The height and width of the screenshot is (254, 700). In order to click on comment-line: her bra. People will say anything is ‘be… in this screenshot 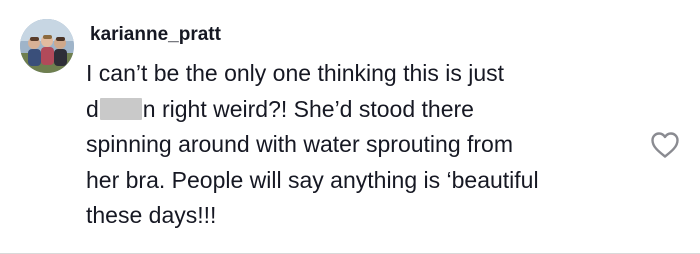, I will do `click(366, 181)`.